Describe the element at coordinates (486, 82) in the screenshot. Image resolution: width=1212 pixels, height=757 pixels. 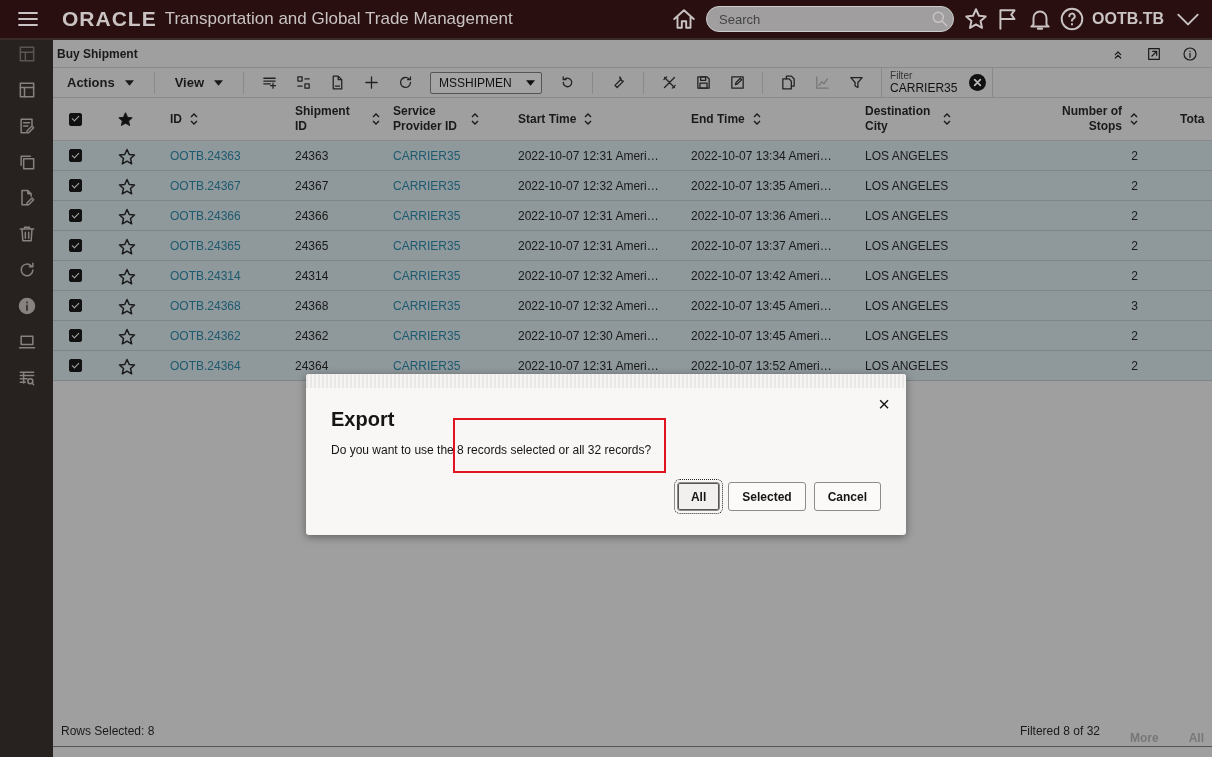
I see `saved-query-dropdown: MSSHIPMEN` at that location.